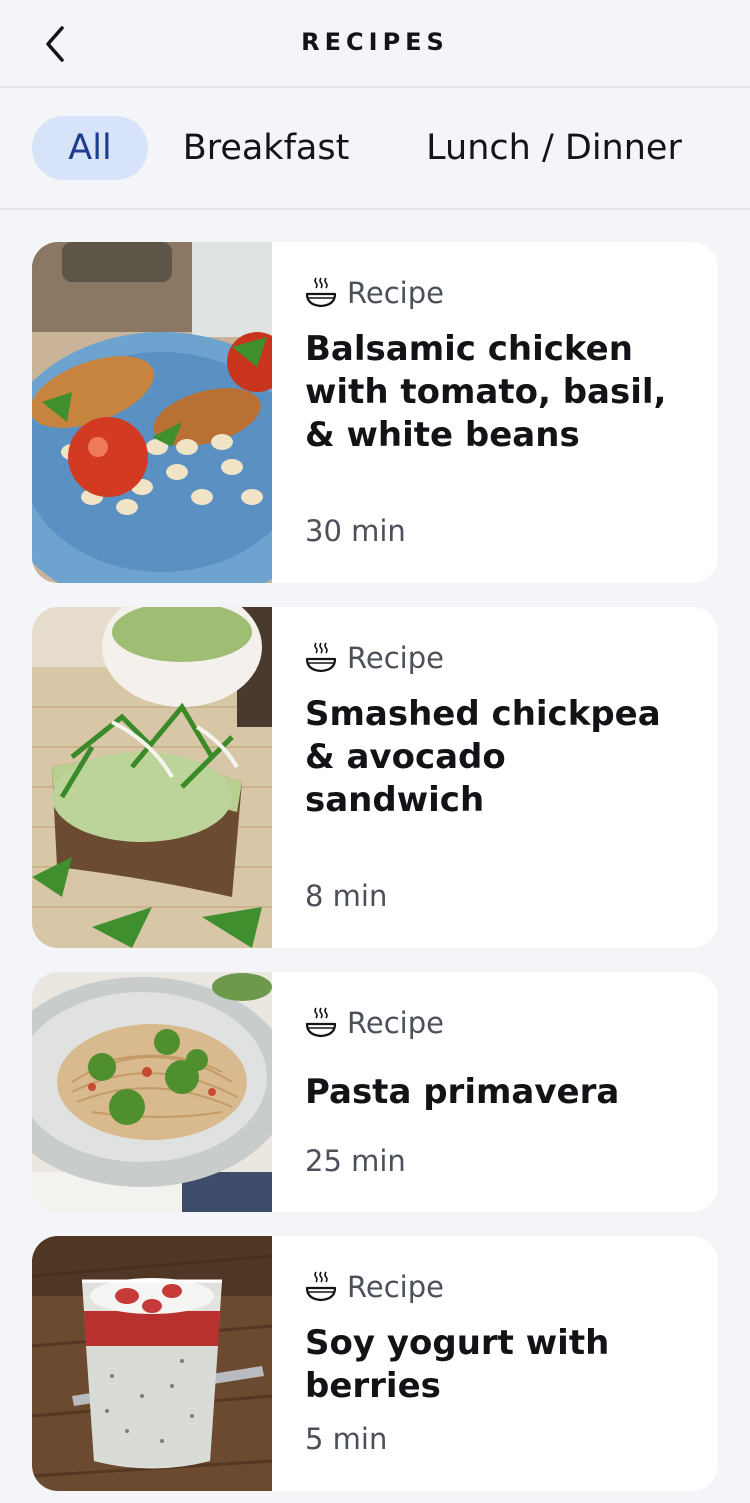 The image size is (750, 1503). Describe the element at coordinates (152, 1363) in the screenshot. I see `yogurt-berries-glass-image` at that location.